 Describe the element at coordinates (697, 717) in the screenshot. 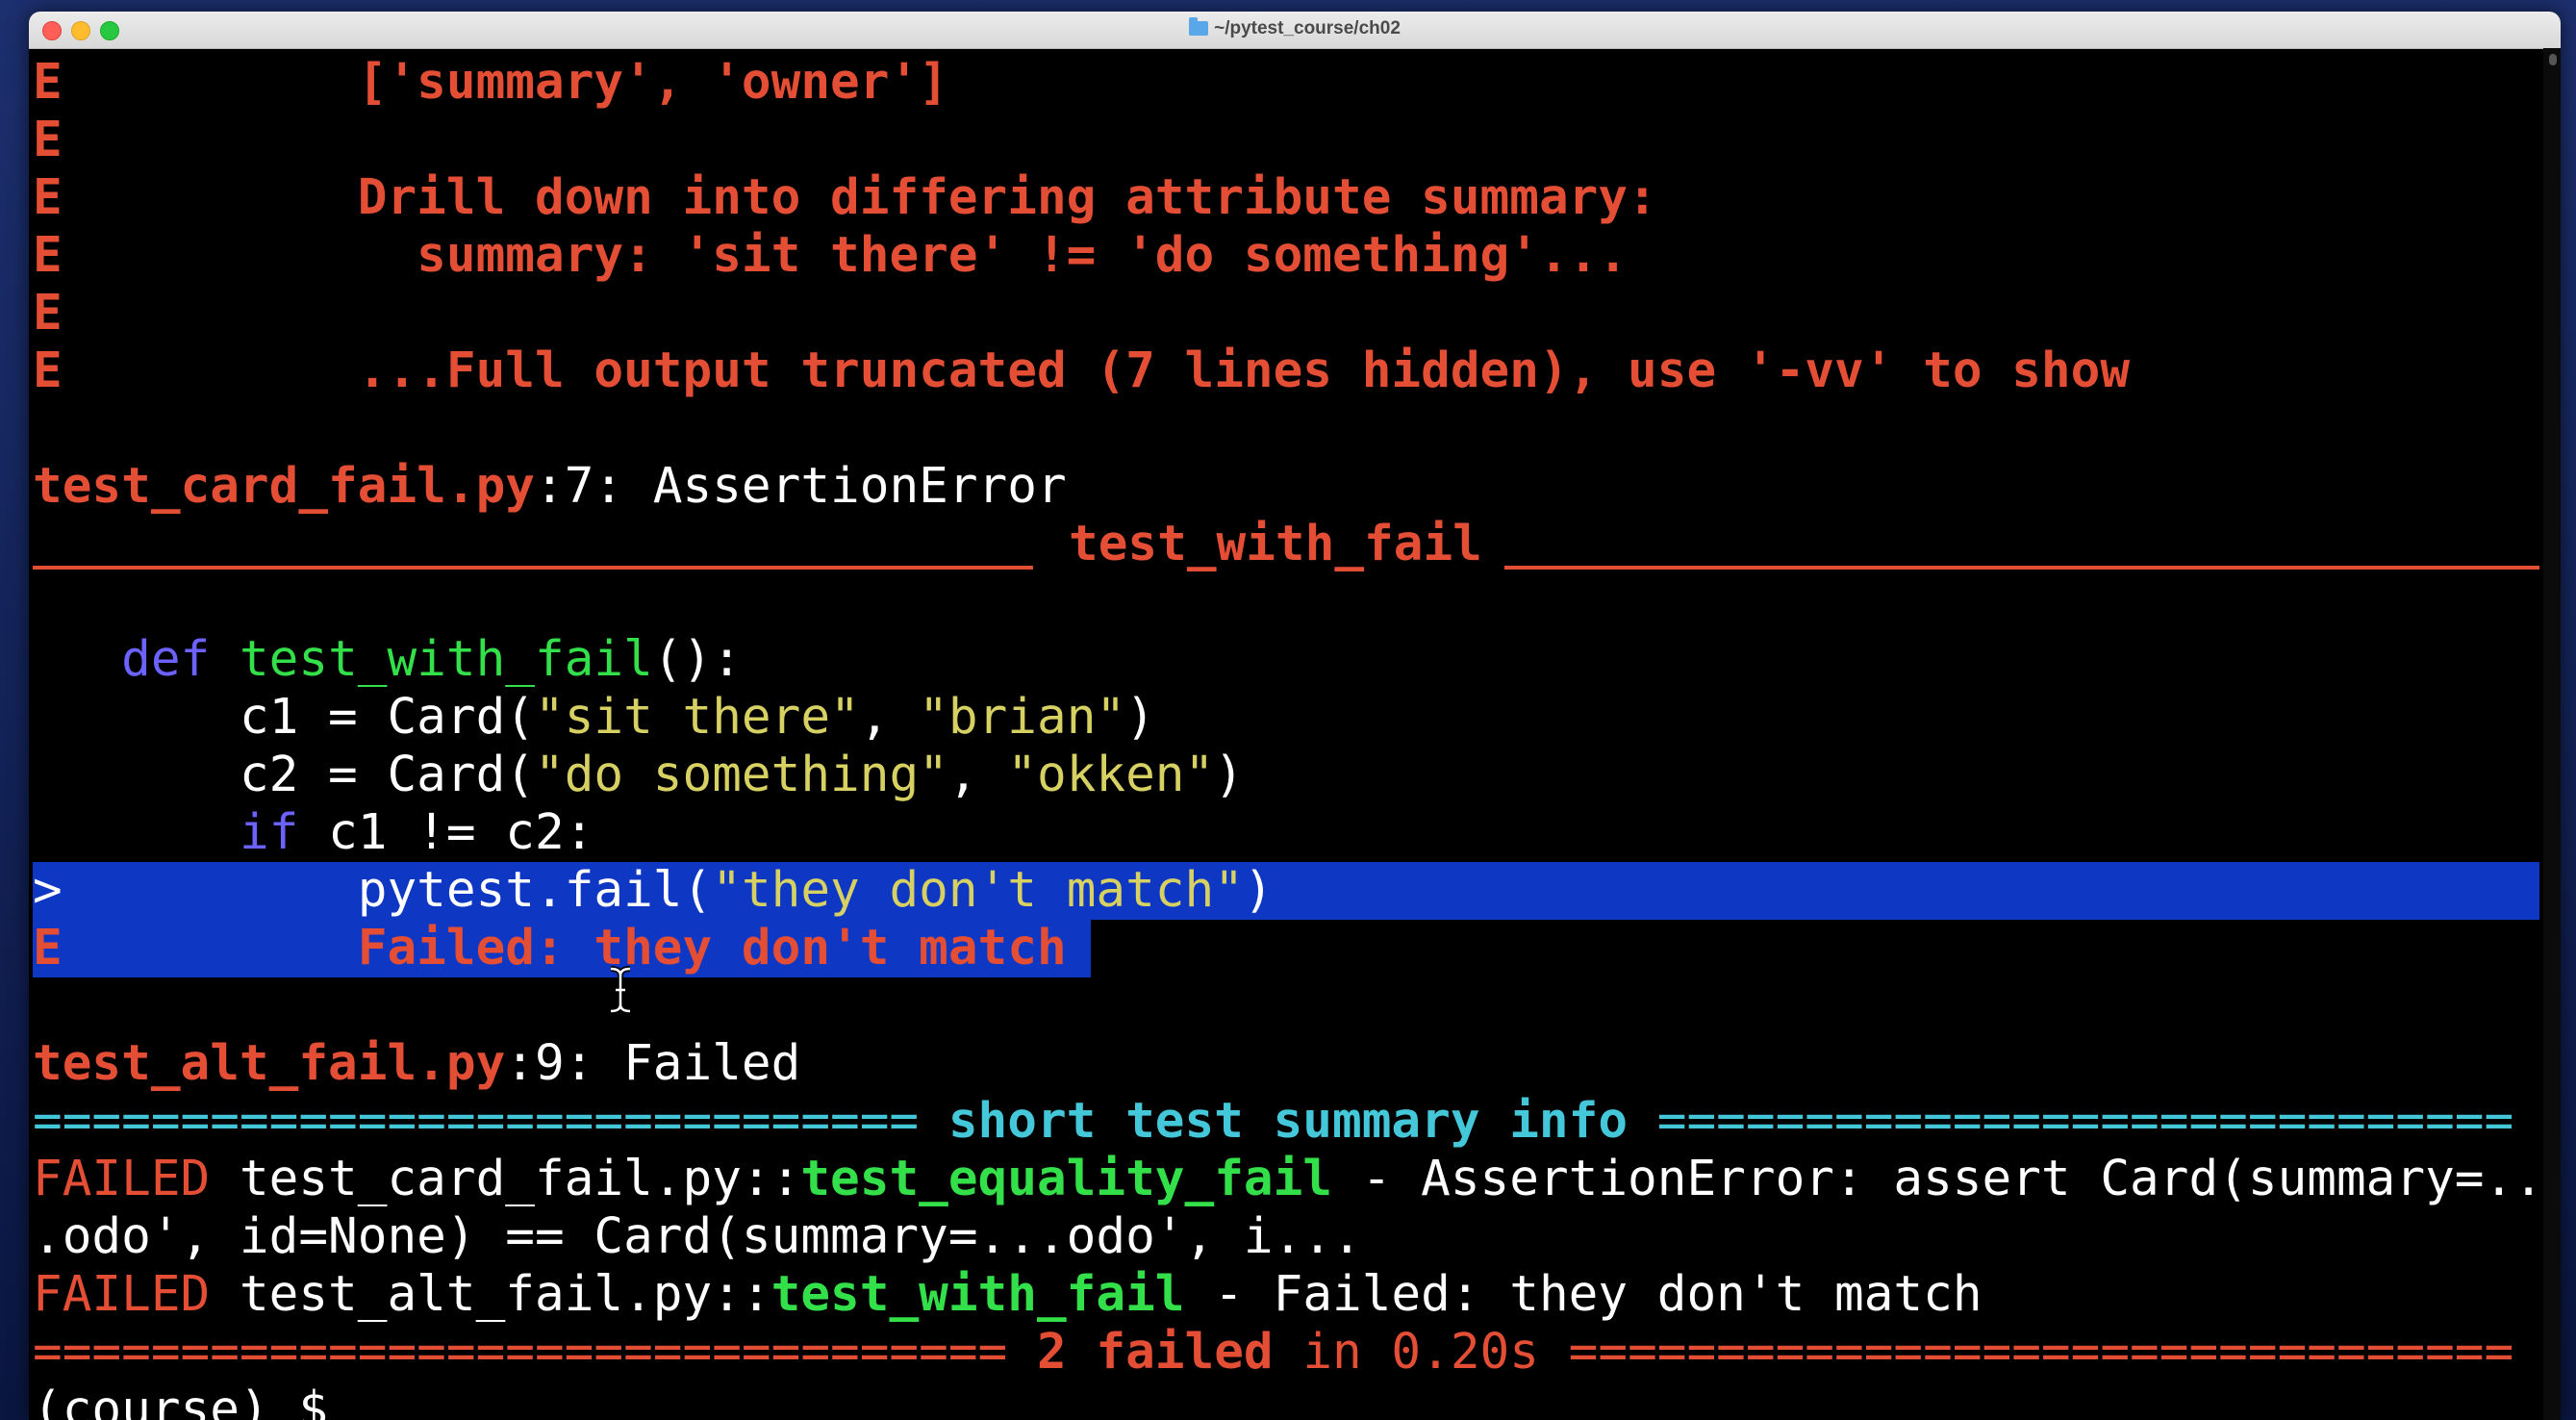

I see `string-literal: "sit there"` at that location.